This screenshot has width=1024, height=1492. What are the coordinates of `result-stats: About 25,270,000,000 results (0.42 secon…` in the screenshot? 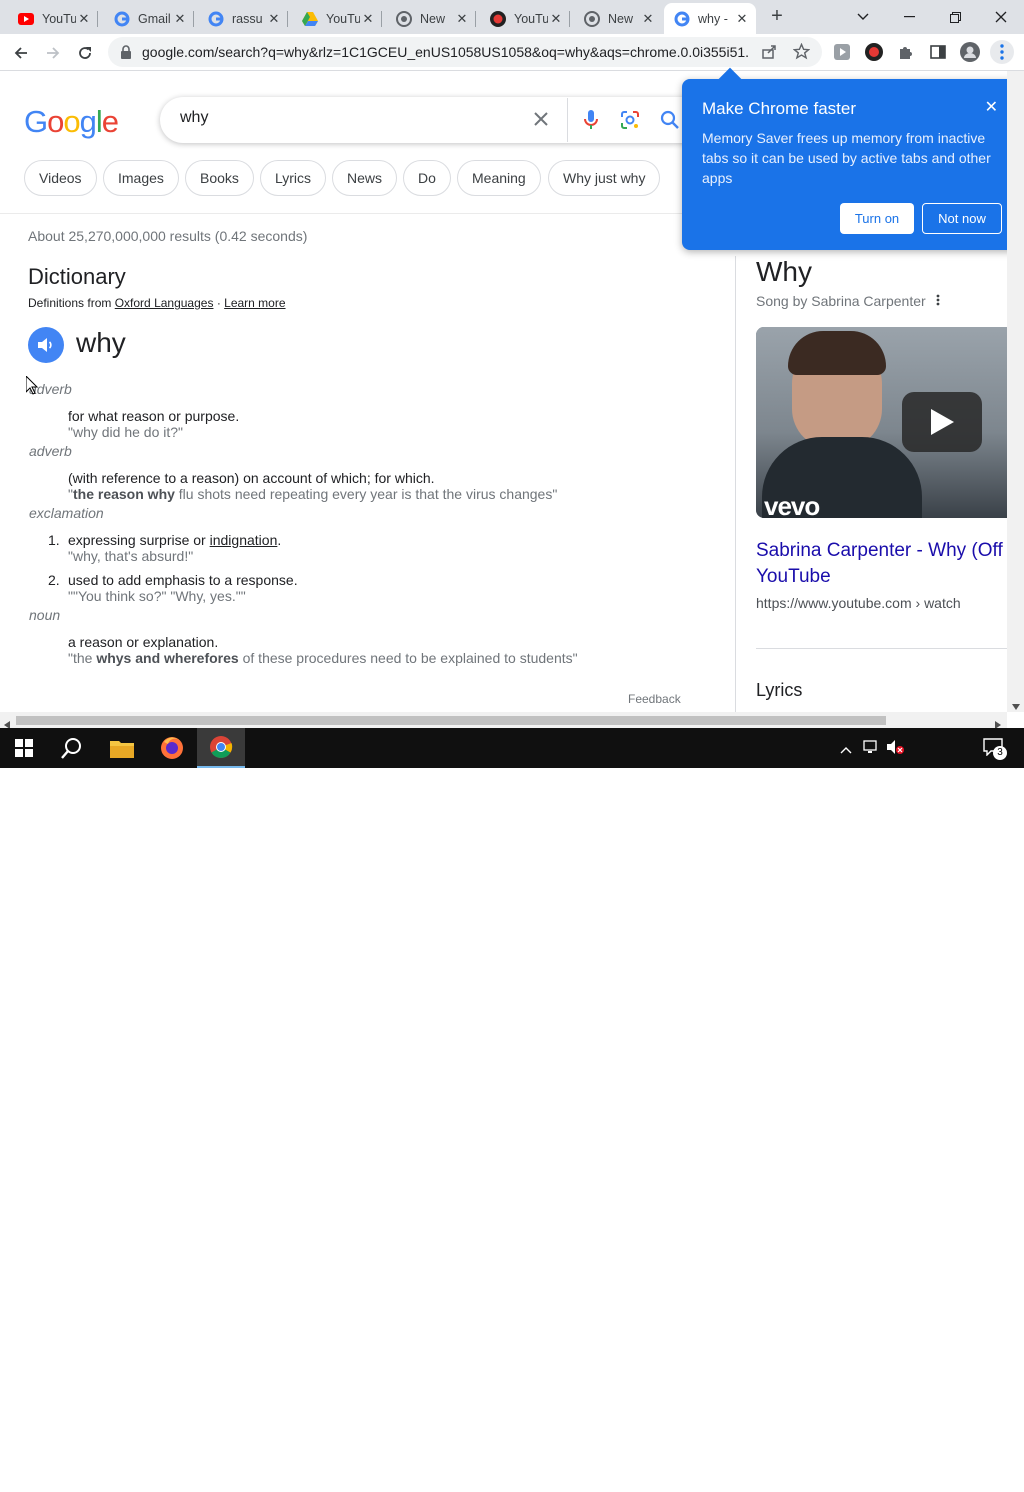 It's located at (168, 236).